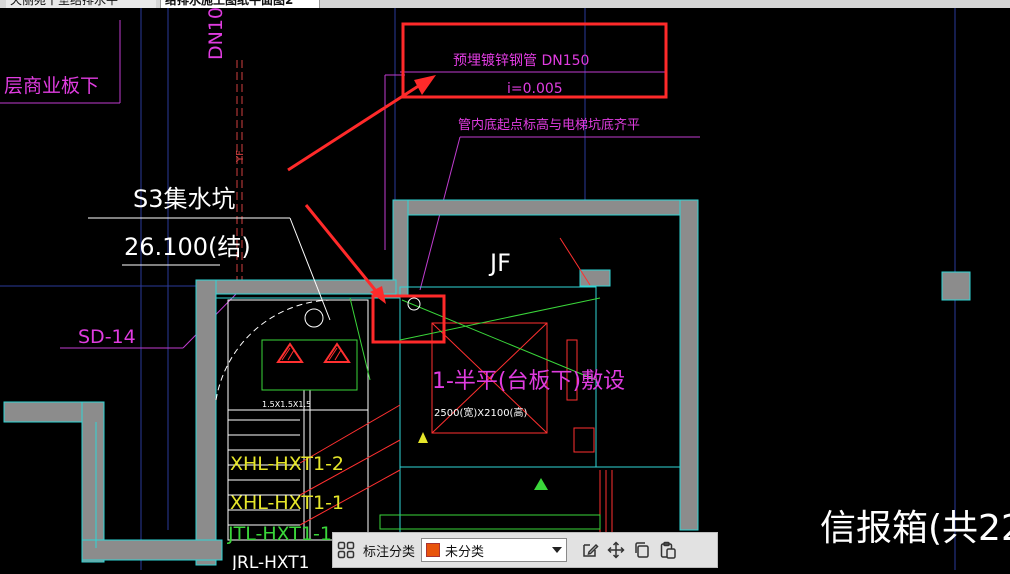 This screenshot has width=1010, height=574. Describe the element at coordinates (433, 550) in the screenshot. I see `category-color-swatch` at that location.